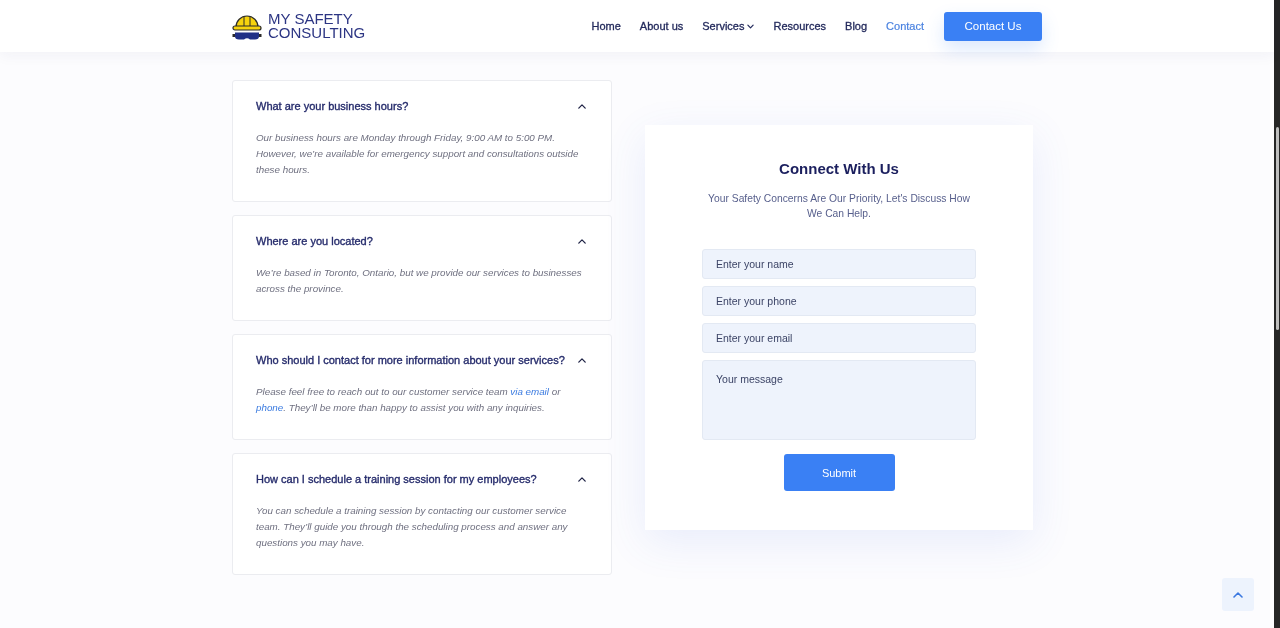 The width and height of the screenshot is (1280, 628). I want to click on faq-answer: We’re based in Toronto, Ontario, but we provide our services to businesses across the province., so click(419, 281).